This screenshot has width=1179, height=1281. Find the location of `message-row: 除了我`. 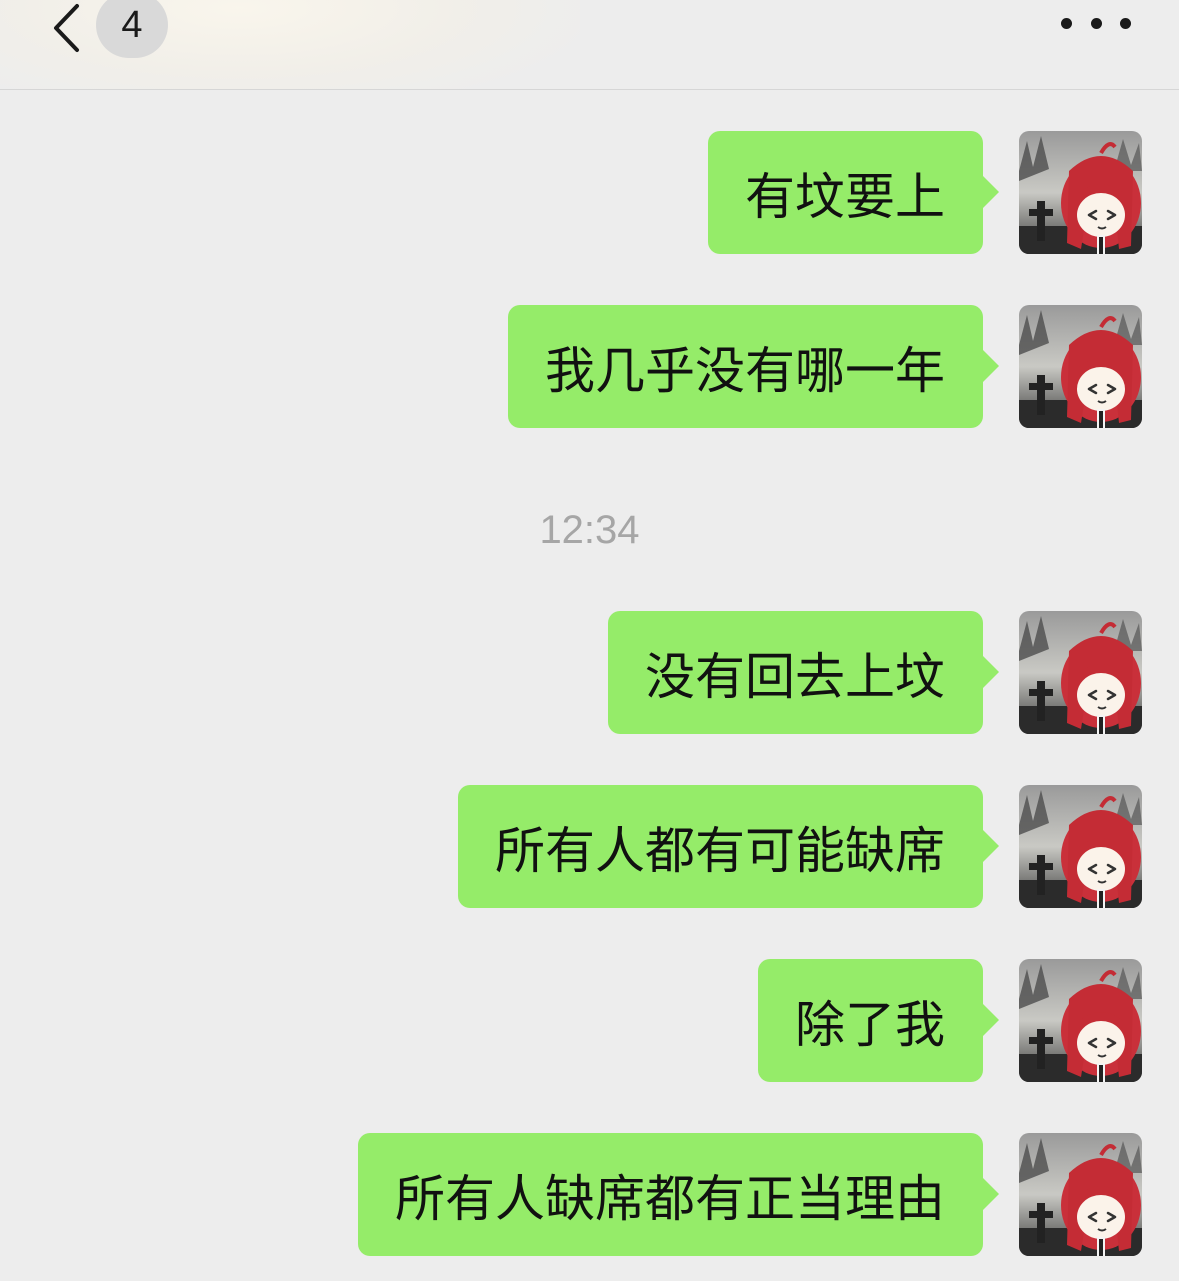

message-row: 除了我 is located at coordinates (950, 1020).